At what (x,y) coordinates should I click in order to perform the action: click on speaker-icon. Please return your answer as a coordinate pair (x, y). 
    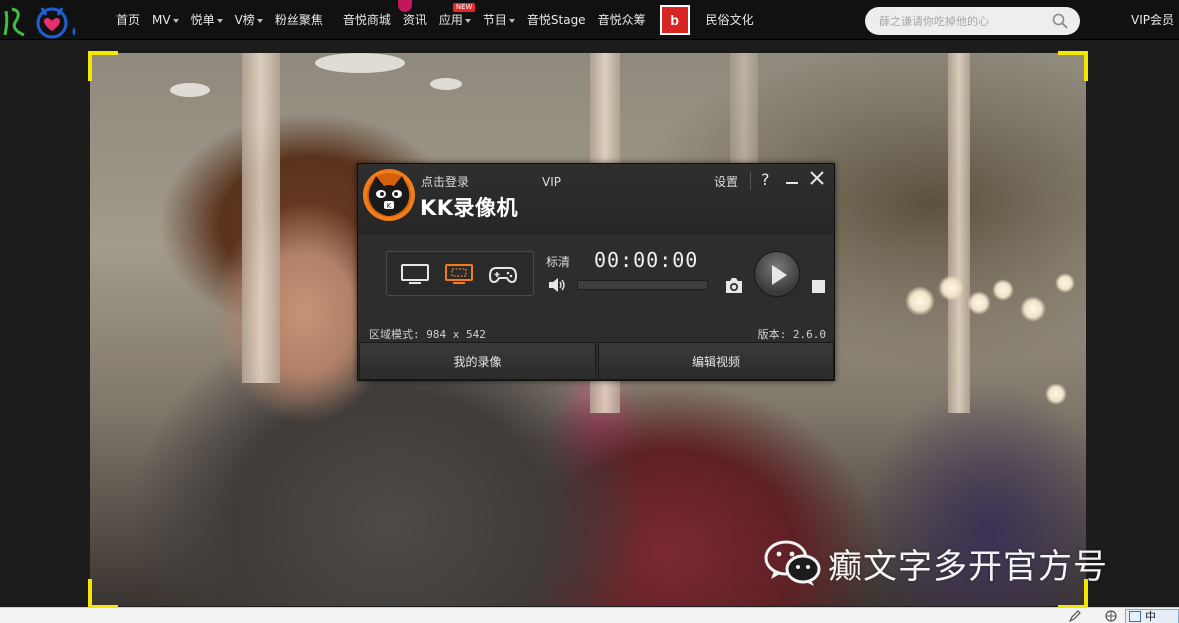
    Looking at the image, I should click on (557, 285).